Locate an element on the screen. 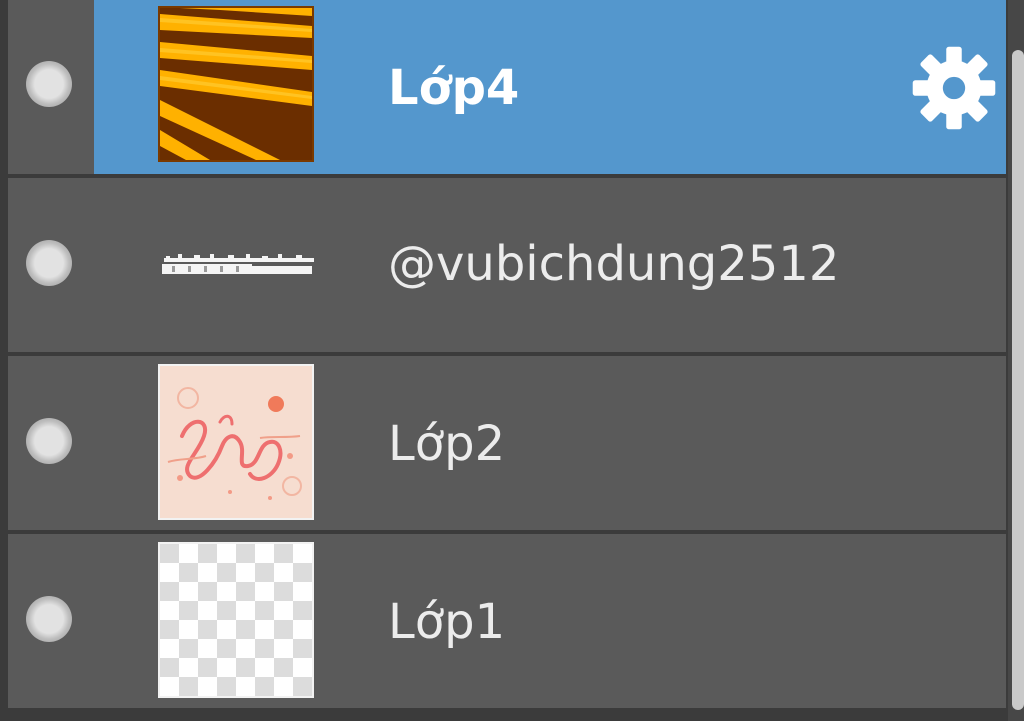 The height and width of the screenshot is (721, 1024). transparent-checker-thumbnail is located at coordinates (236, 620).